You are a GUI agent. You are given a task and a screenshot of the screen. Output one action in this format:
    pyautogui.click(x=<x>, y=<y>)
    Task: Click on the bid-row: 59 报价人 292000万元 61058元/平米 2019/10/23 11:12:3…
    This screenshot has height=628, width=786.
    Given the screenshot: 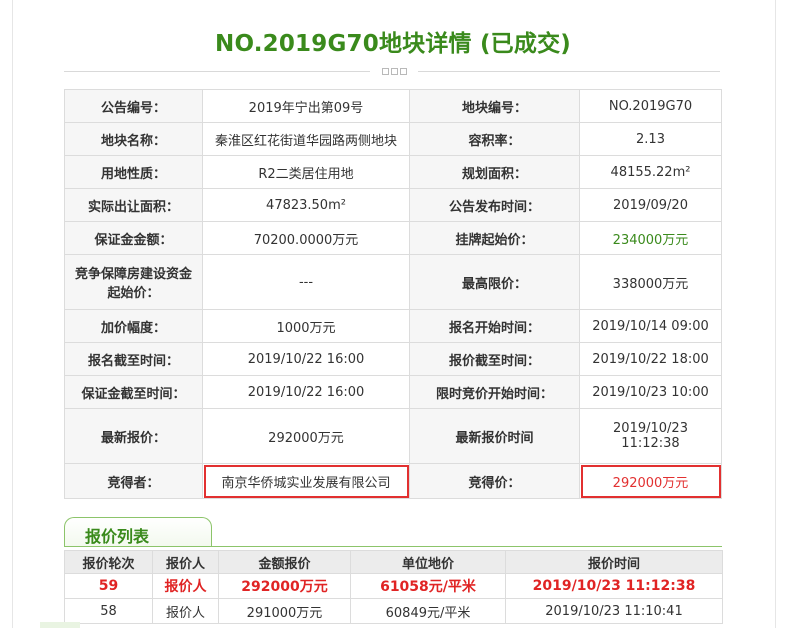 What is the action you would take?
    pyautogui.click(x=393, y=586)
    